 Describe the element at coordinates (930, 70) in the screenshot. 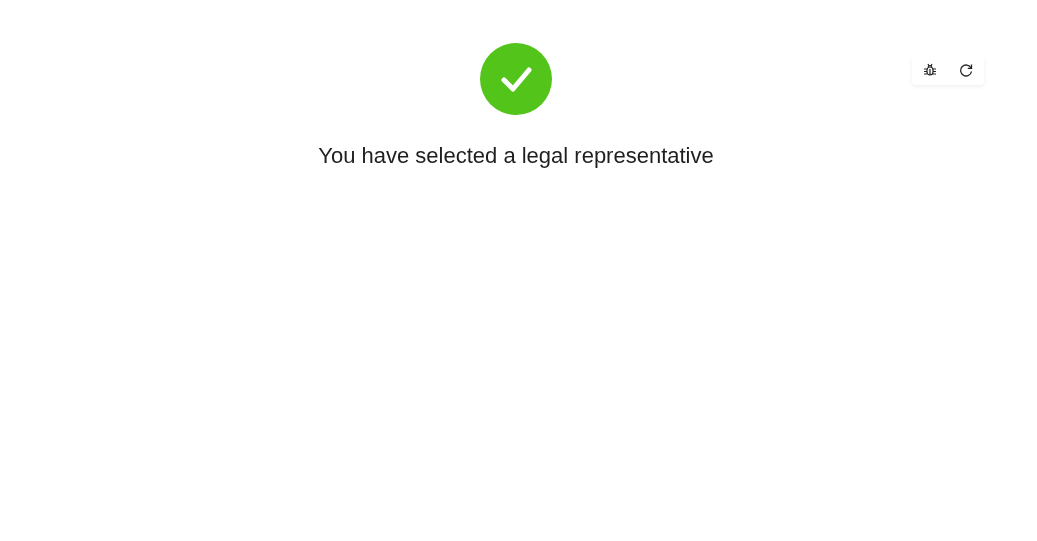

I see `bug-icon` at that location.